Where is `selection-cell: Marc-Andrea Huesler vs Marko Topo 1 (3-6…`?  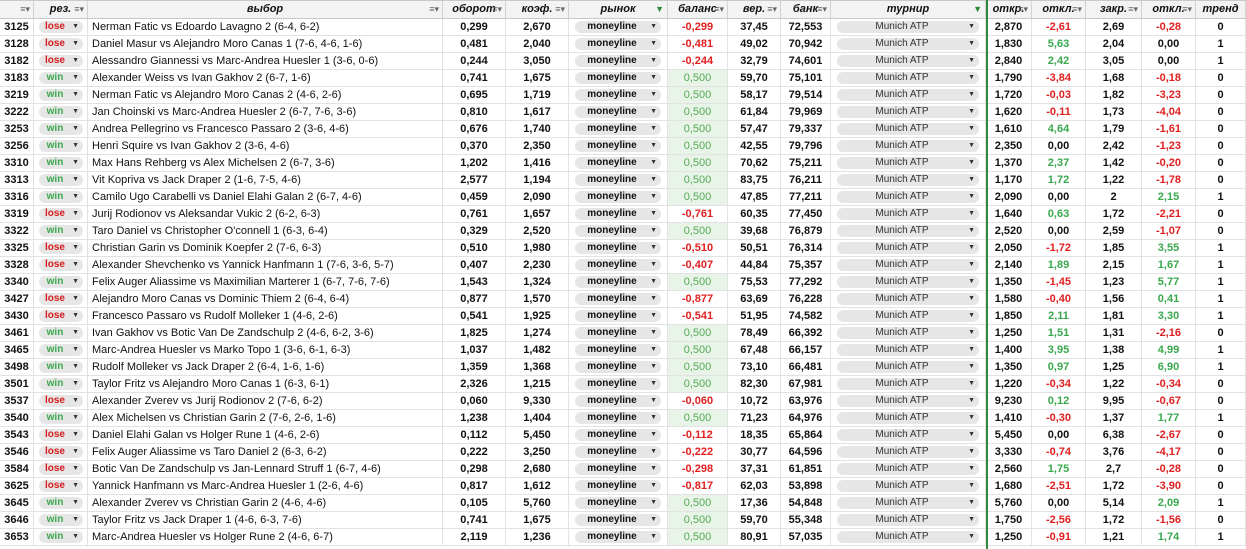 selection-cell: Marc-Andrea Huesler vs Marko Topo 1 (3-6… is located at coordinates (265, 350).